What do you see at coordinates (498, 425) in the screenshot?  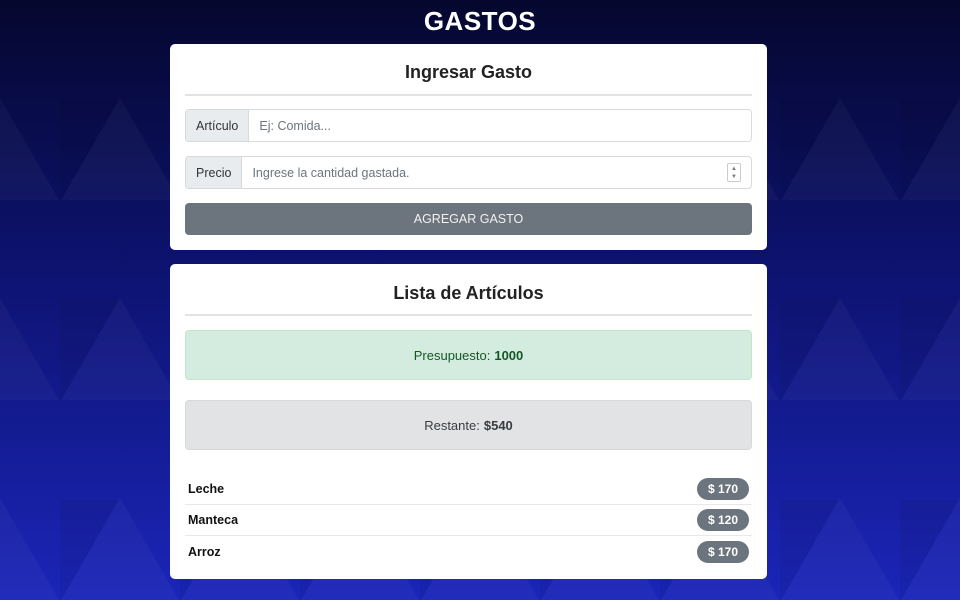 I see `remaining-value: $540` at bounding box center [498, 425].